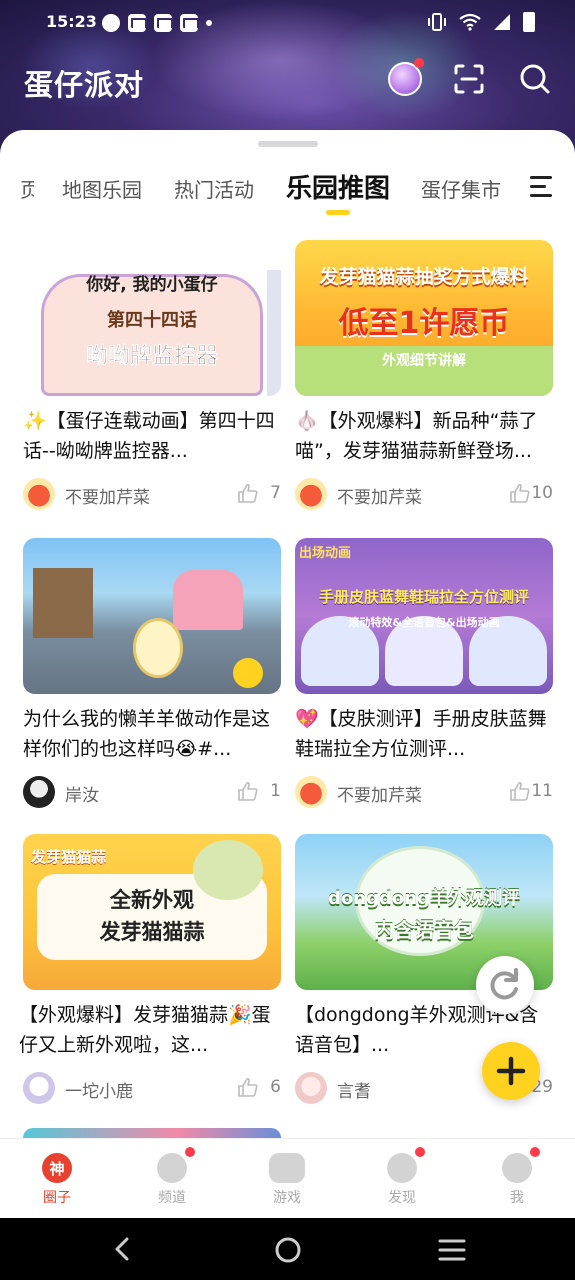  I want to click on back-icon, so click(122, 1249).